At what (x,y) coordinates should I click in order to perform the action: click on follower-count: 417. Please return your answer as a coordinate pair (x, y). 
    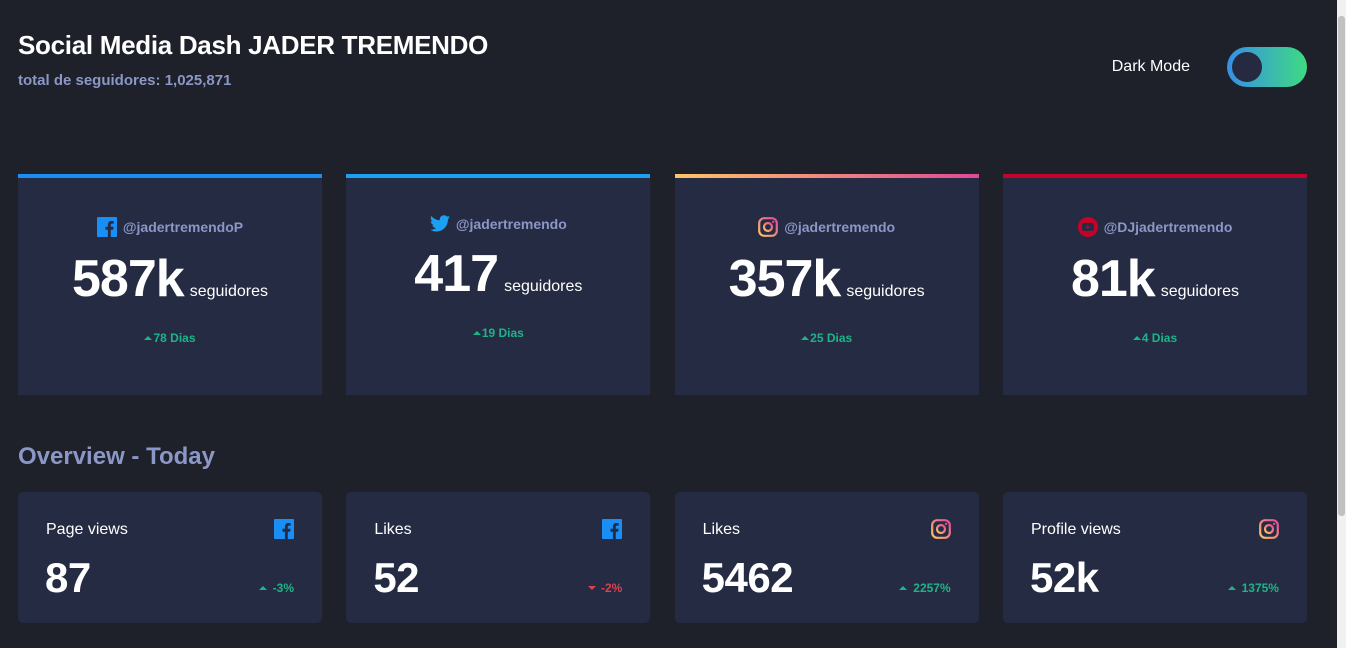
    Looking at the image, I should click on (456, 274).